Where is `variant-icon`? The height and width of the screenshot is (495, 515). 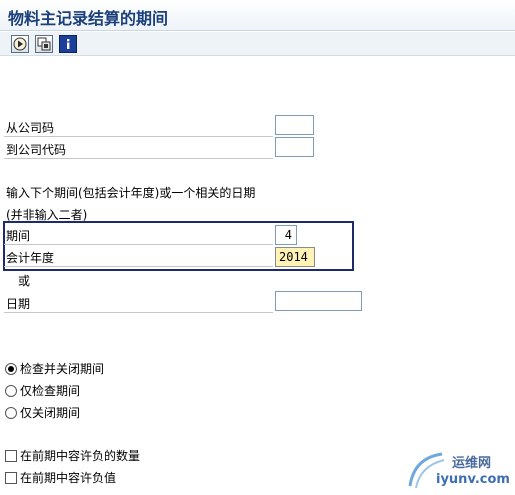 variant-icon is located at coordinates (44, 44).